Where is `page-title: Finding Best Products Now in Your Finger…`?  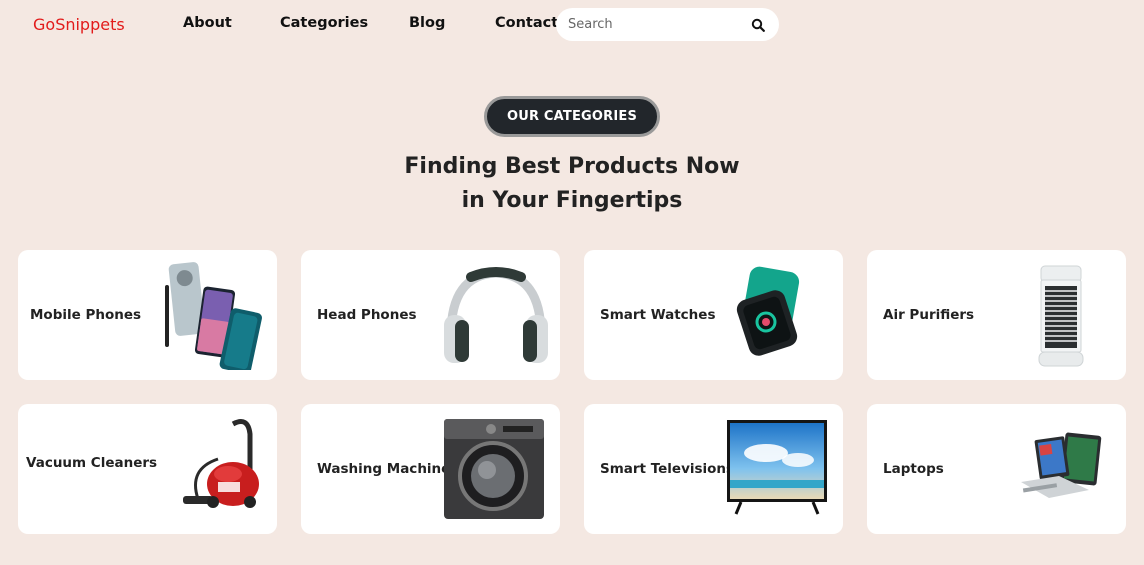 page-title: Finding Best Products Now in Your Finger… is located at coordinates (572, 184).